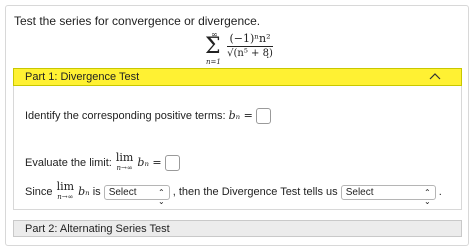 The image size is (474, 251). Describe the element at coordinates (237, 77) in the screenshot. I see `part1-header: Part 1: Divergence Test` at that location.